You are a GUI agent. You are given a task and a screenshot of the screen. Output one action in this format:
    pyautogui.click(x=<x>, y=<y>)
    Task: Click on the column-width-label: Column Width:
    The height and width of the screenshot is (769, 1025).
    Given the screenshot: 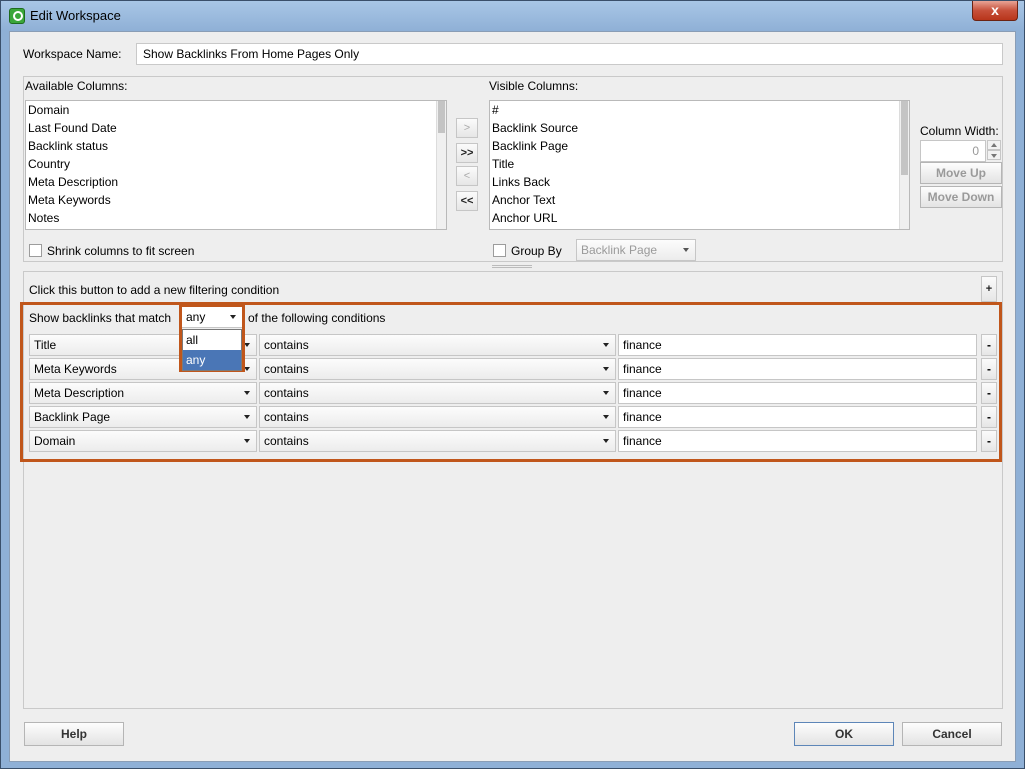 What is the action you would take?
    pyautogui.click(x=959, y=131)
    